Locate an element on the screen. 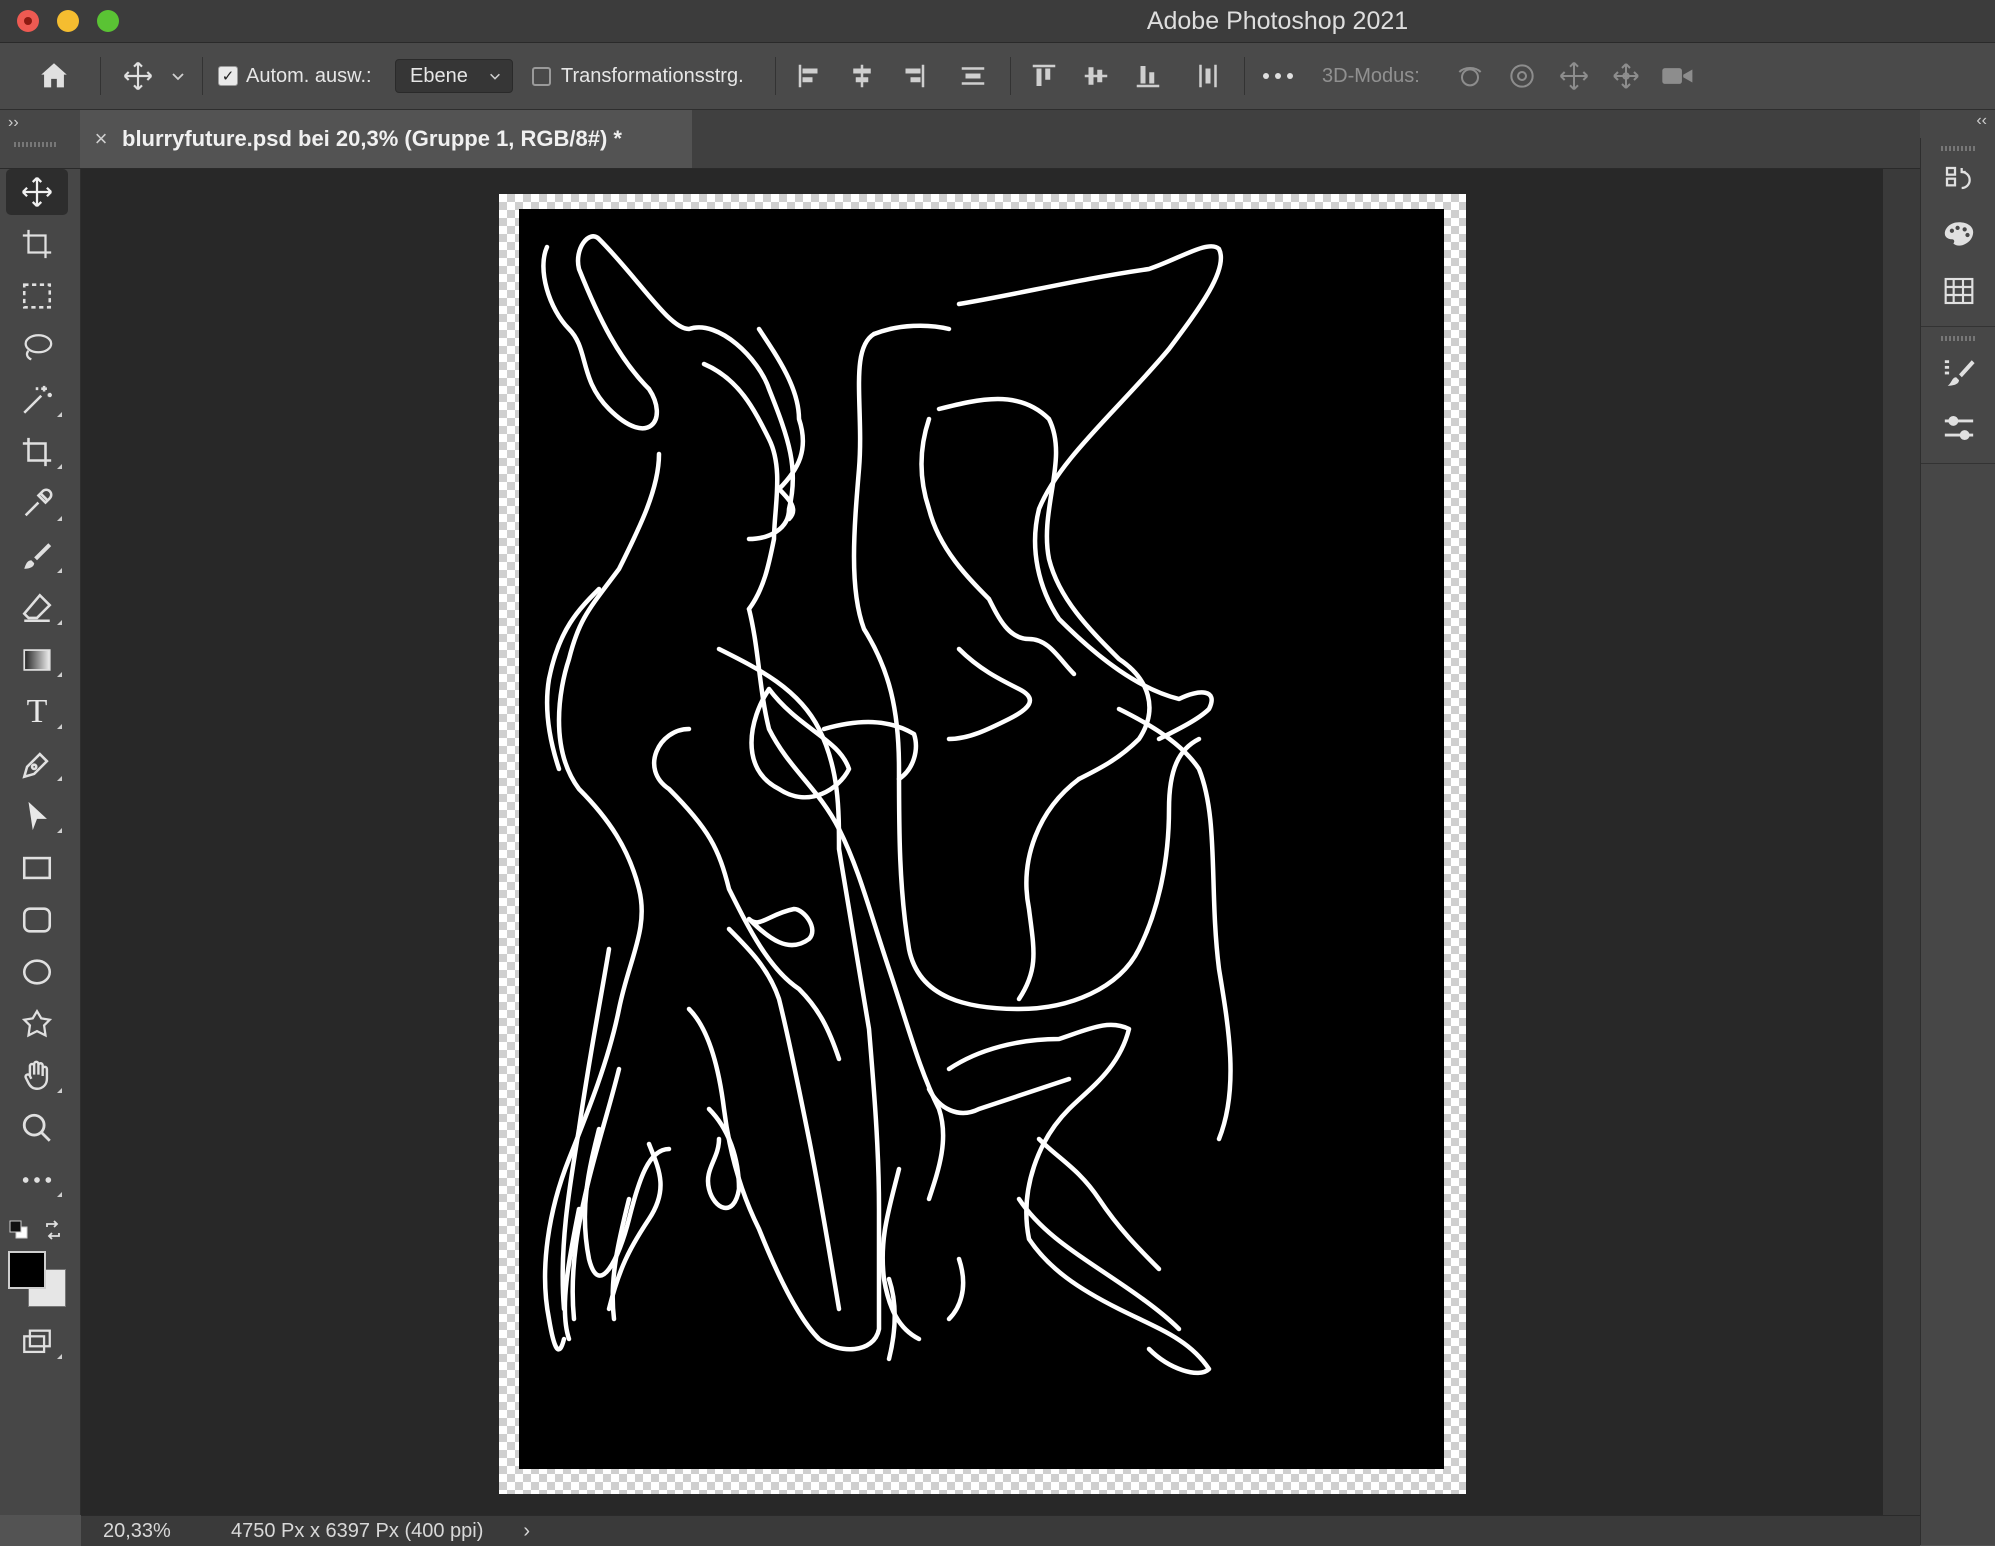  tool-preset-dropdown is located at coordinates (178, 76).